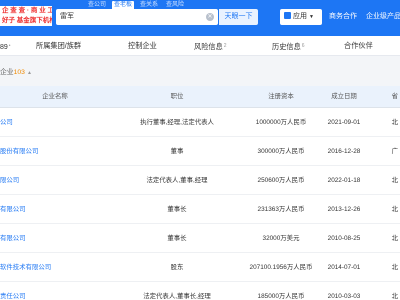 Image resolution: width=400 pixels, height=300 pixels. Describe the element at coordinates (383, 17) in the screenshot. I see `nav-enterprise-products: 企业级产品` at that location.